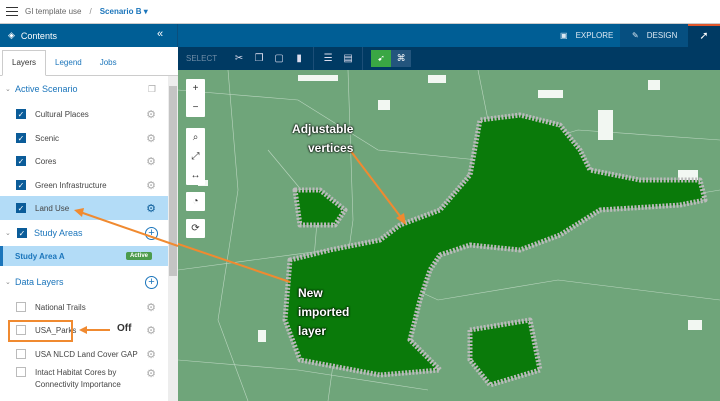 The width and height of the screenshot is (720, 401). Describe the element at coordinates (151, 282) in the screenshot. I see `add-data-layer-button: +` at that location.